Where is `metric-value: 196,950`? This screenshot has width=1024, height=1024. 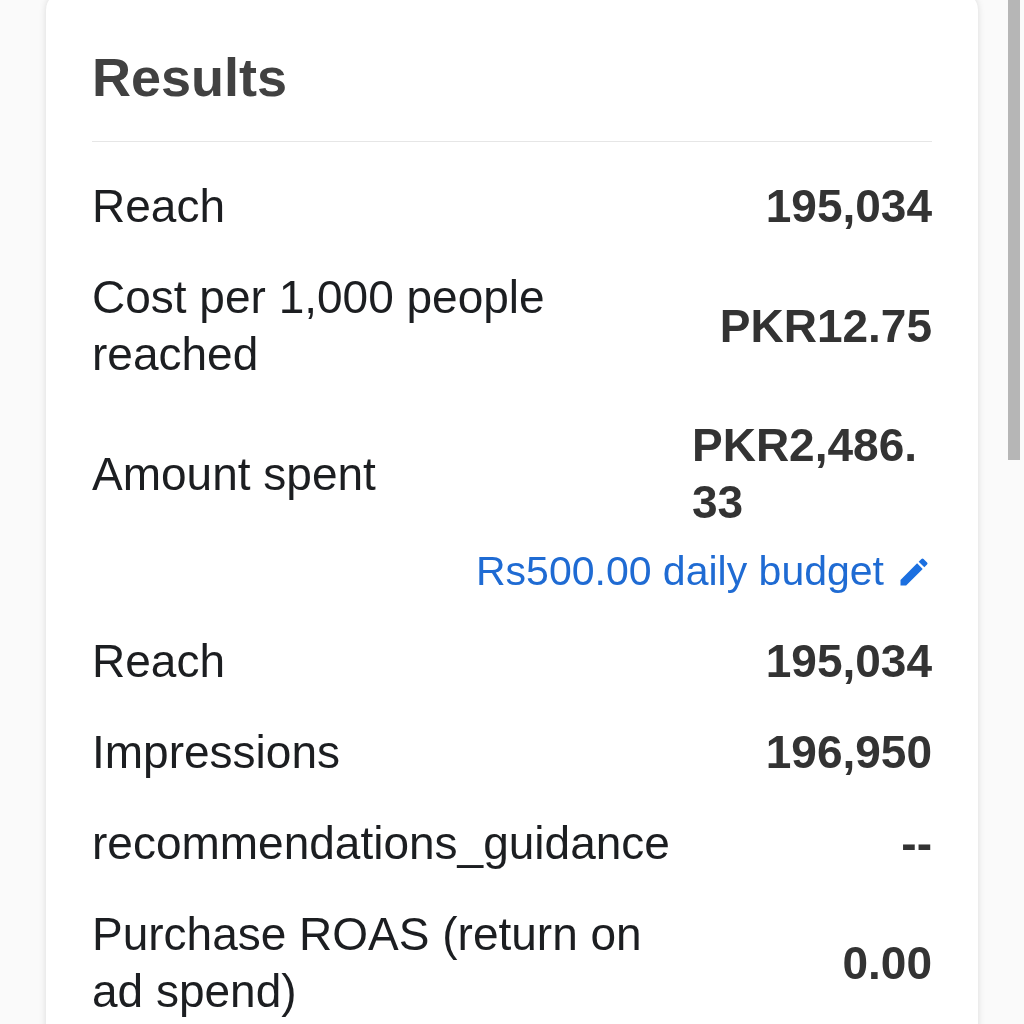
metric-value: 196,950 is located at coordinates (848, 752).